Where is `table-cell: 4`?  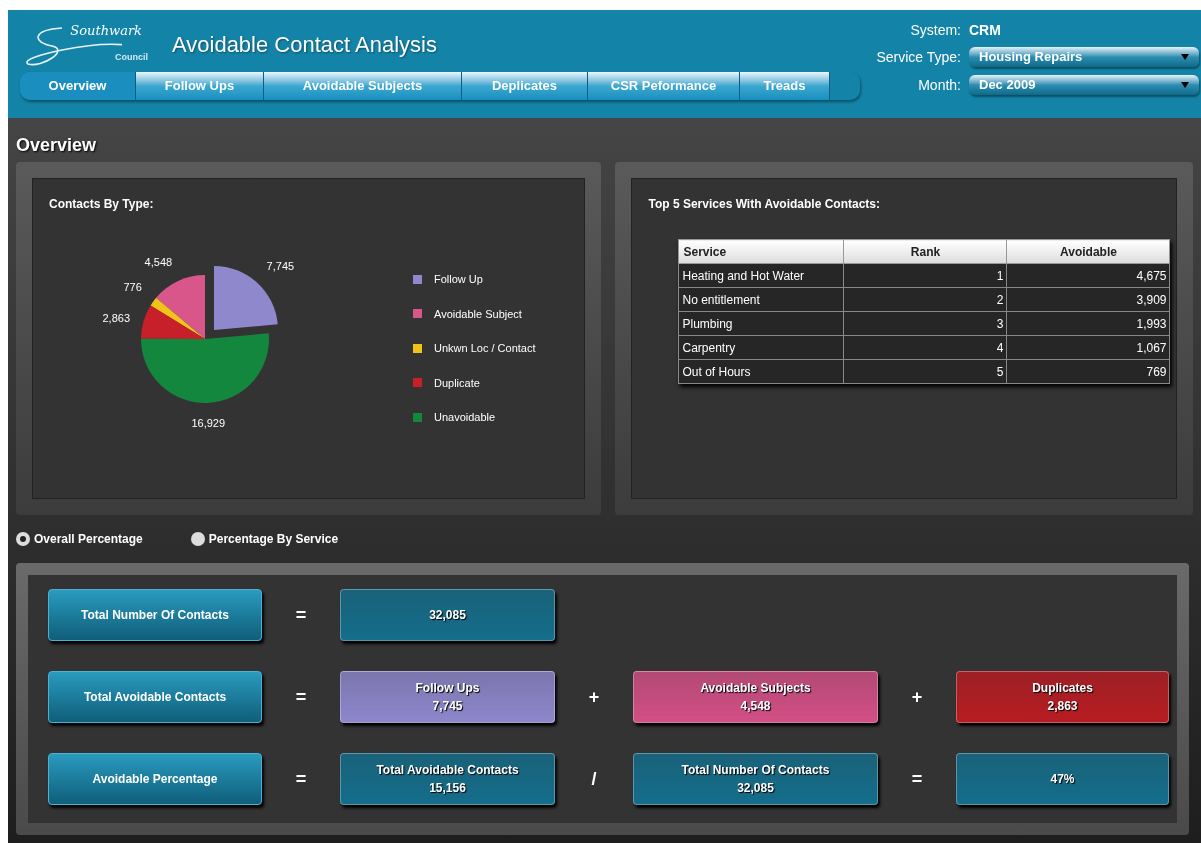
table-cell: 4 is located at coordinates (925, 347).